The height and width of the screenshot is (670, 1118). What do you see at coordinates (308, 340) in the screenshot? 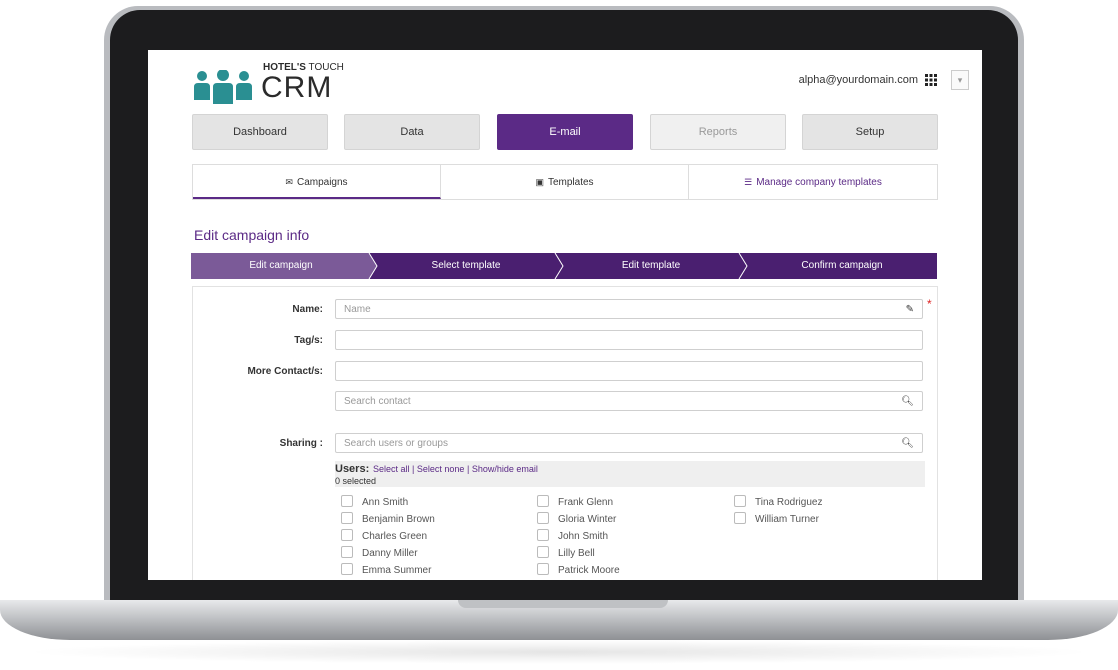
I see `tags-label: Tag/s:` at bounding box center [308, 340].